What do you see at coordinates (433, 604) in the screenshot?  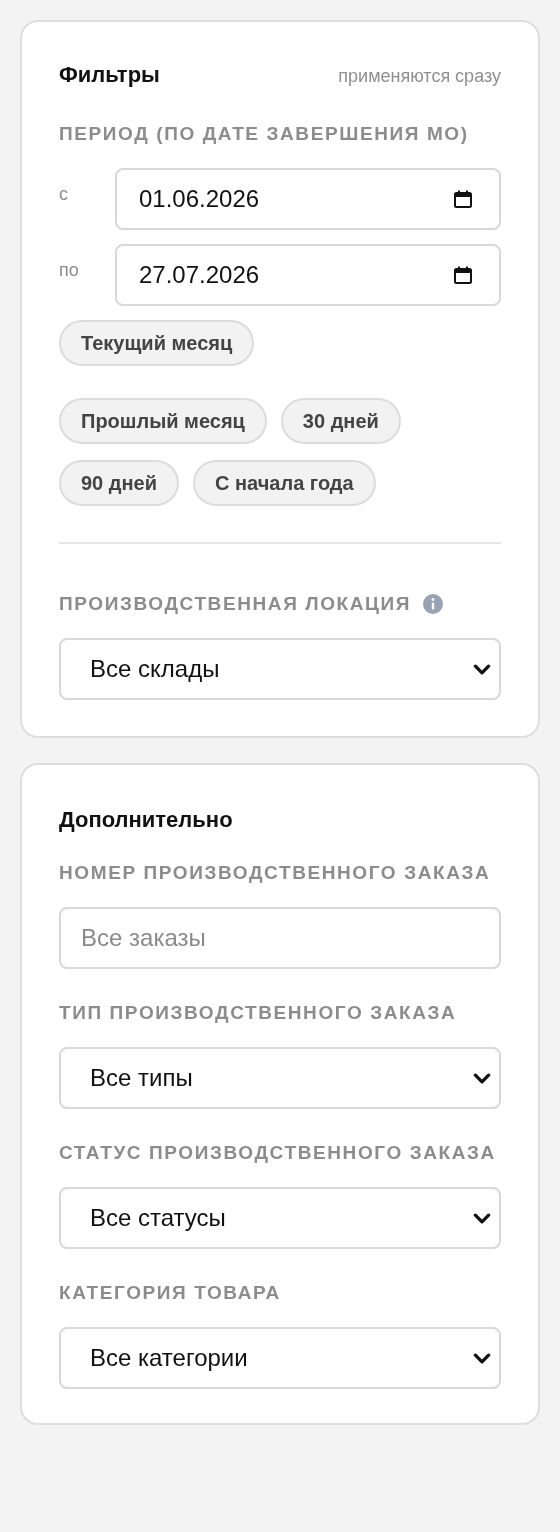 I see `info-icon` at bounding box center [433, 604].